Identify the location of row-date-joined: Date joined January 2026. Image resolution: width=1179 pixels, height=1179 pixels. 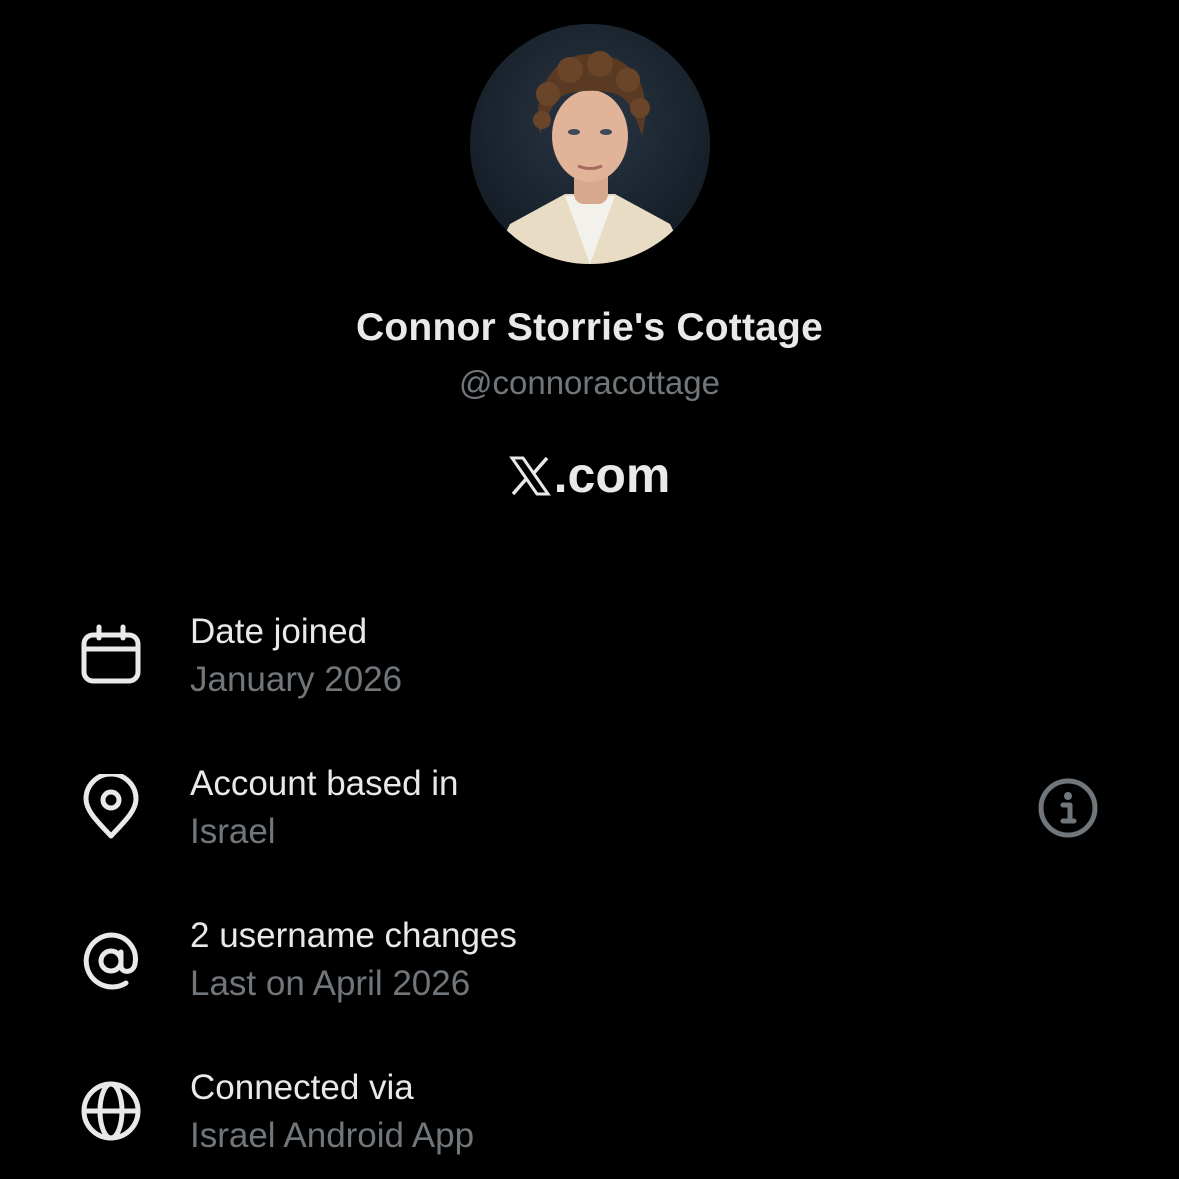
(589, 667).